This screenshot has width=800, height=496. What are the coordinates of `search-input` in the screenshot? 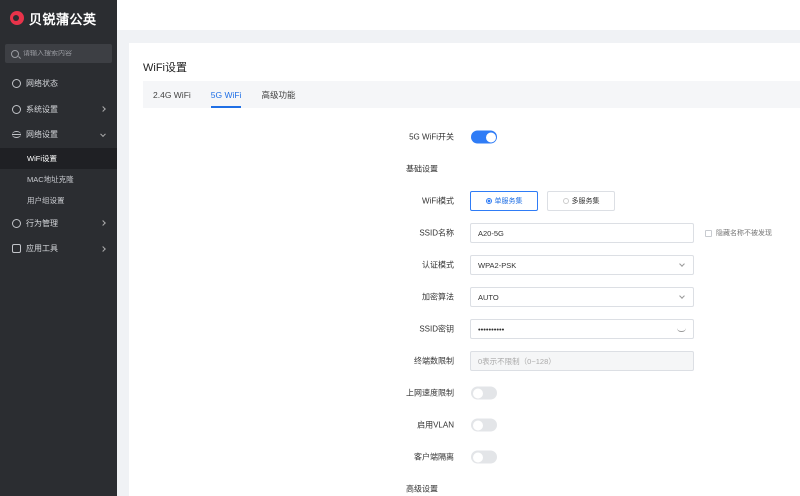 It's located at (65, 53).